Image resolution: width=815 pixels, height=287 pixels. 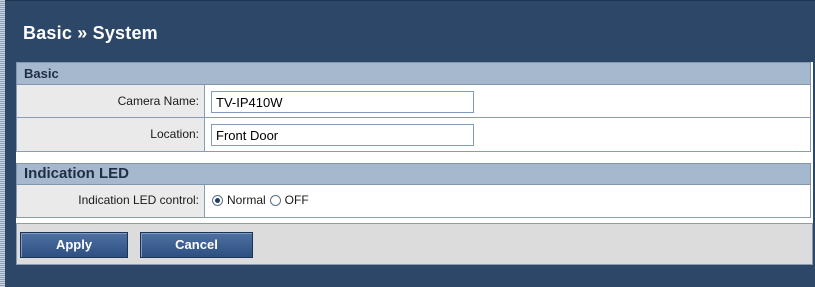 What do you see at coordinates (111, 201) in the screenshot?
I see `led-control-label: Indication LED control:` at bounding box center [111, 201].